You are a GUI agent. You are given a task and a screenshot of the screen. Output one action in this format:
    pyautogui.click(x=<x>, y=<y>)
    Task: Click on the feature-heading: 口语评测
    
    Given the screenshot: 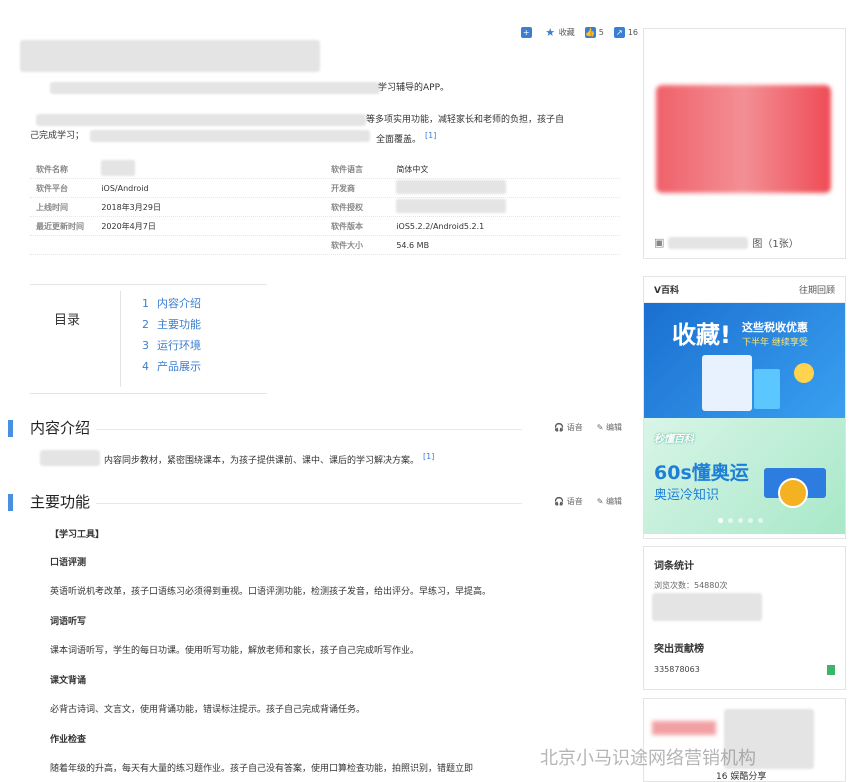 What is the action you would take?
    pyautogui.click(x=68, y=563)
    